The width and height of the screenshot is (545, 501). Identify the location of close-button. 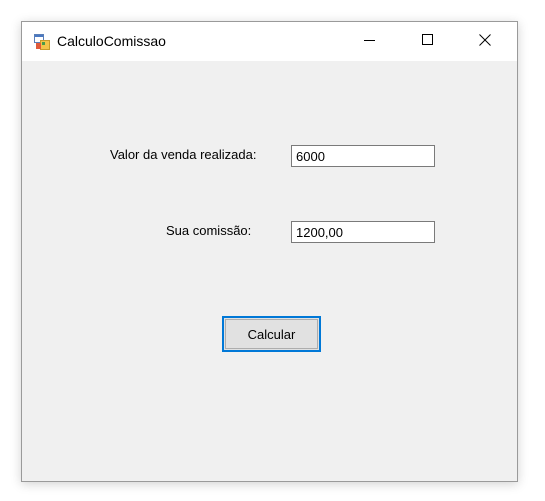
(485, 41).